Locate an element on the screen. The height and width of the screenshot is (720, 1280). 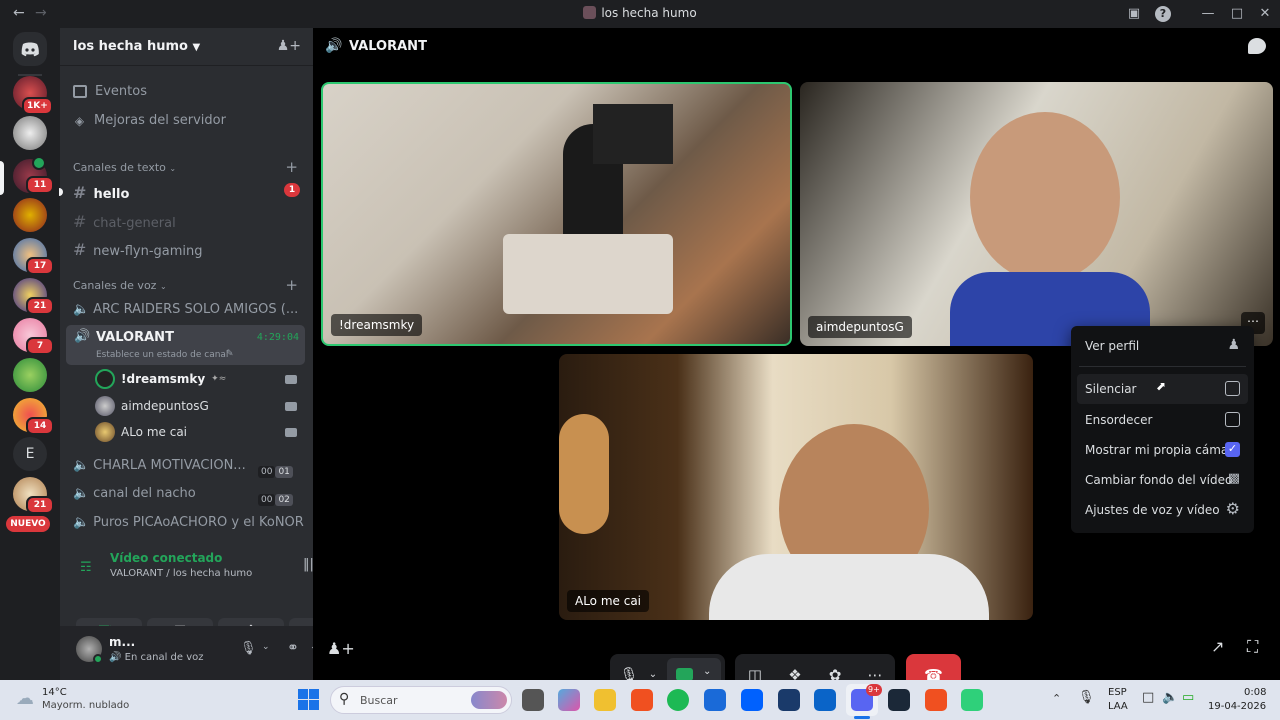
channel-hello: # hello is located at coordinates (101, 192).